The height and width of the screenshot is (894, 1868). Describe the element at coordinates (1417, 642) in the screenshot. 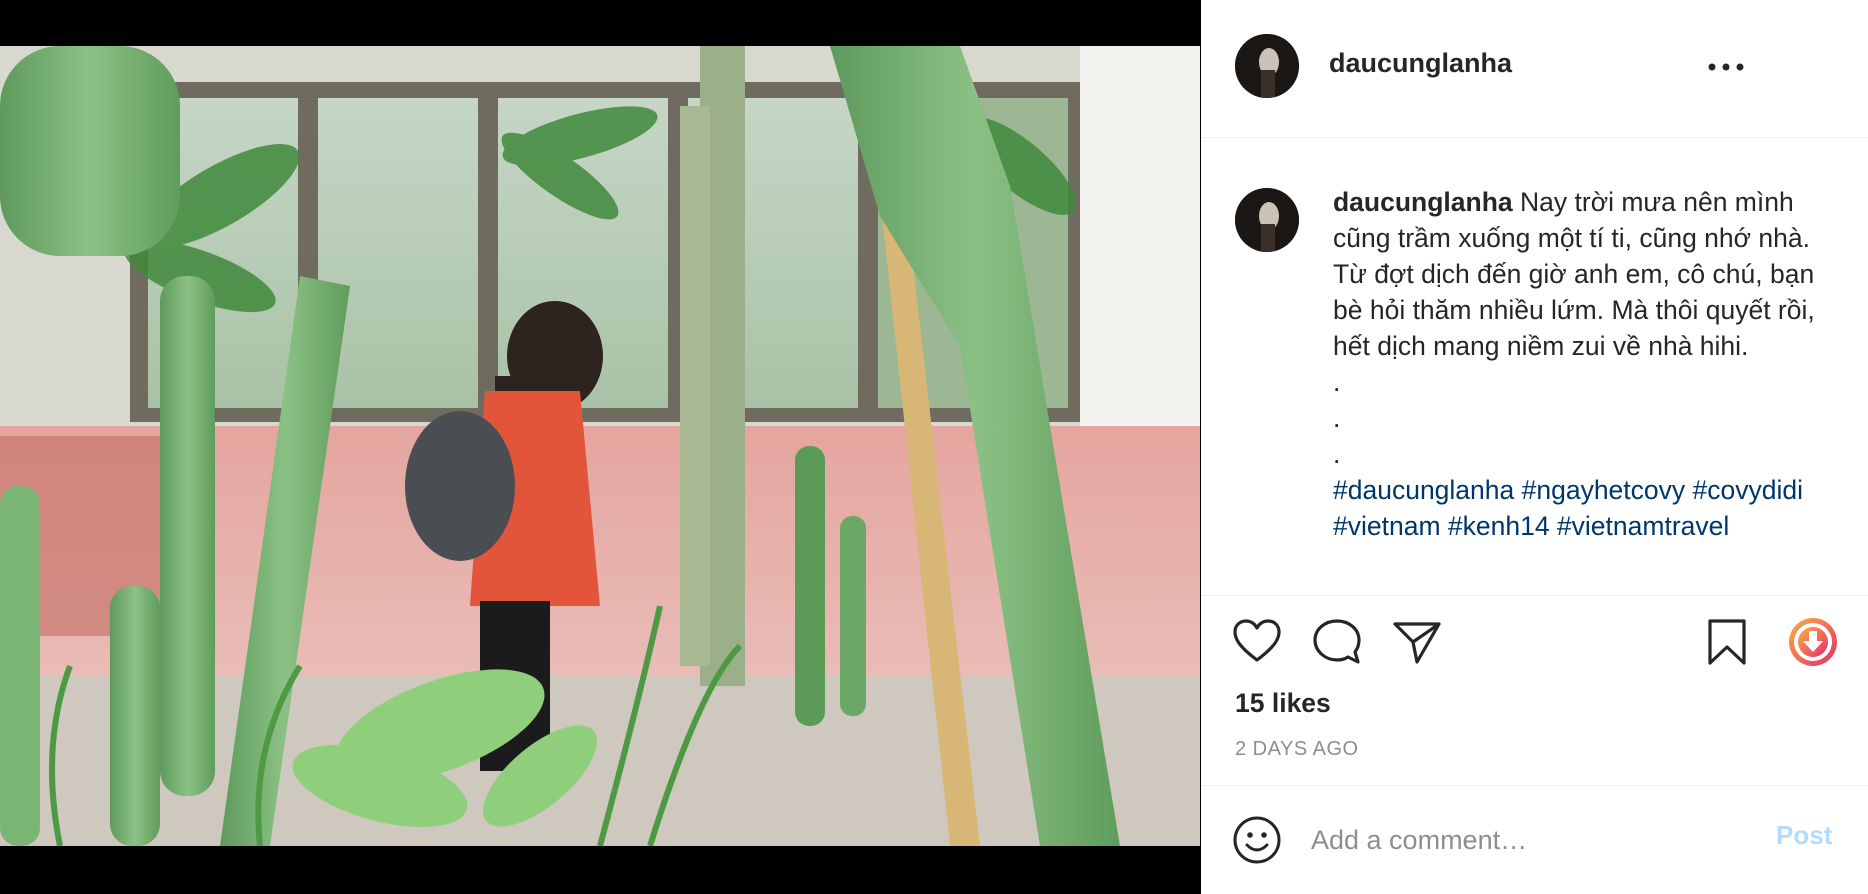

I see `paper-plane-icon` at that location.